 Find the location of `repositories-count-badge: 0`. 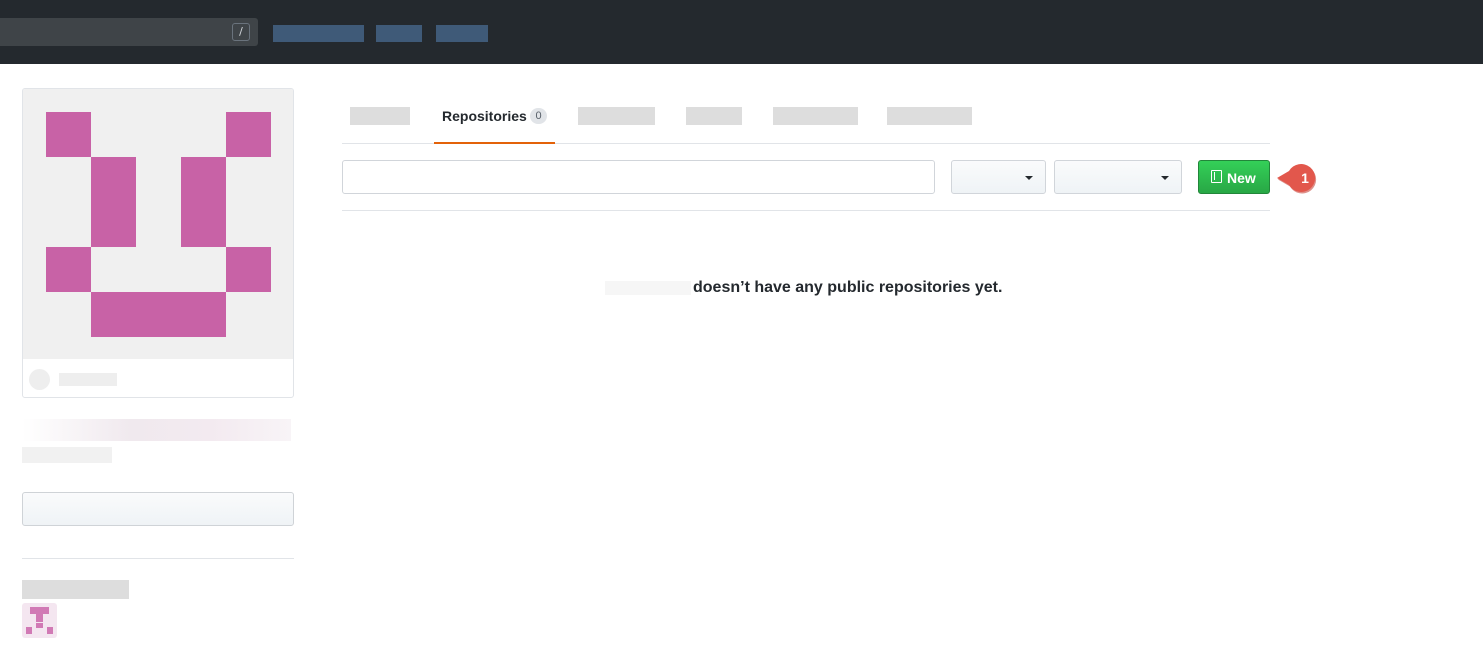

repositories-count-badge: 0 is located at coordinates (538, 116).